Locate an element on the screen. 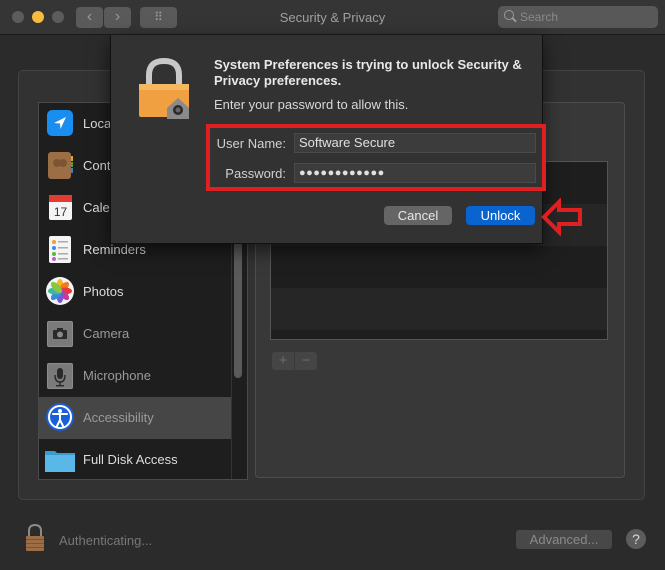 The image size is (665, 570). close-window-button is located at coordinates (18, 17).